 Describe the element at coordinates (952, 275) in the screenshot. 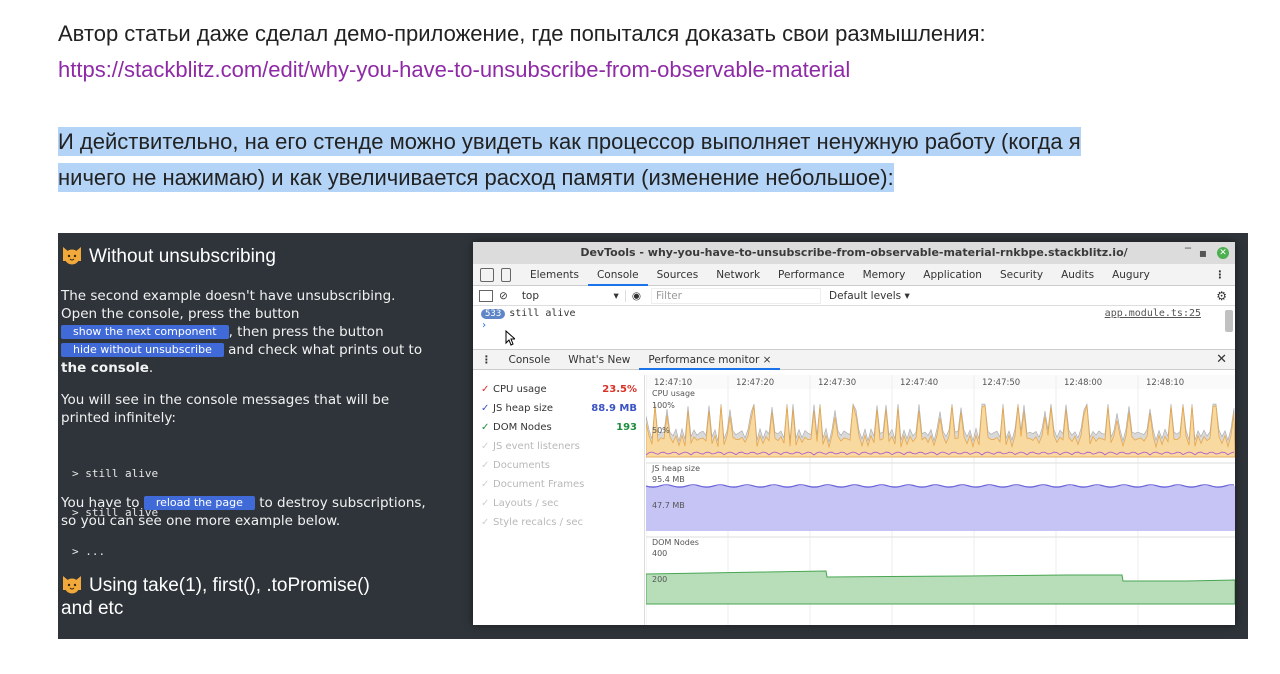

I see `tab-application: Application` at that location.